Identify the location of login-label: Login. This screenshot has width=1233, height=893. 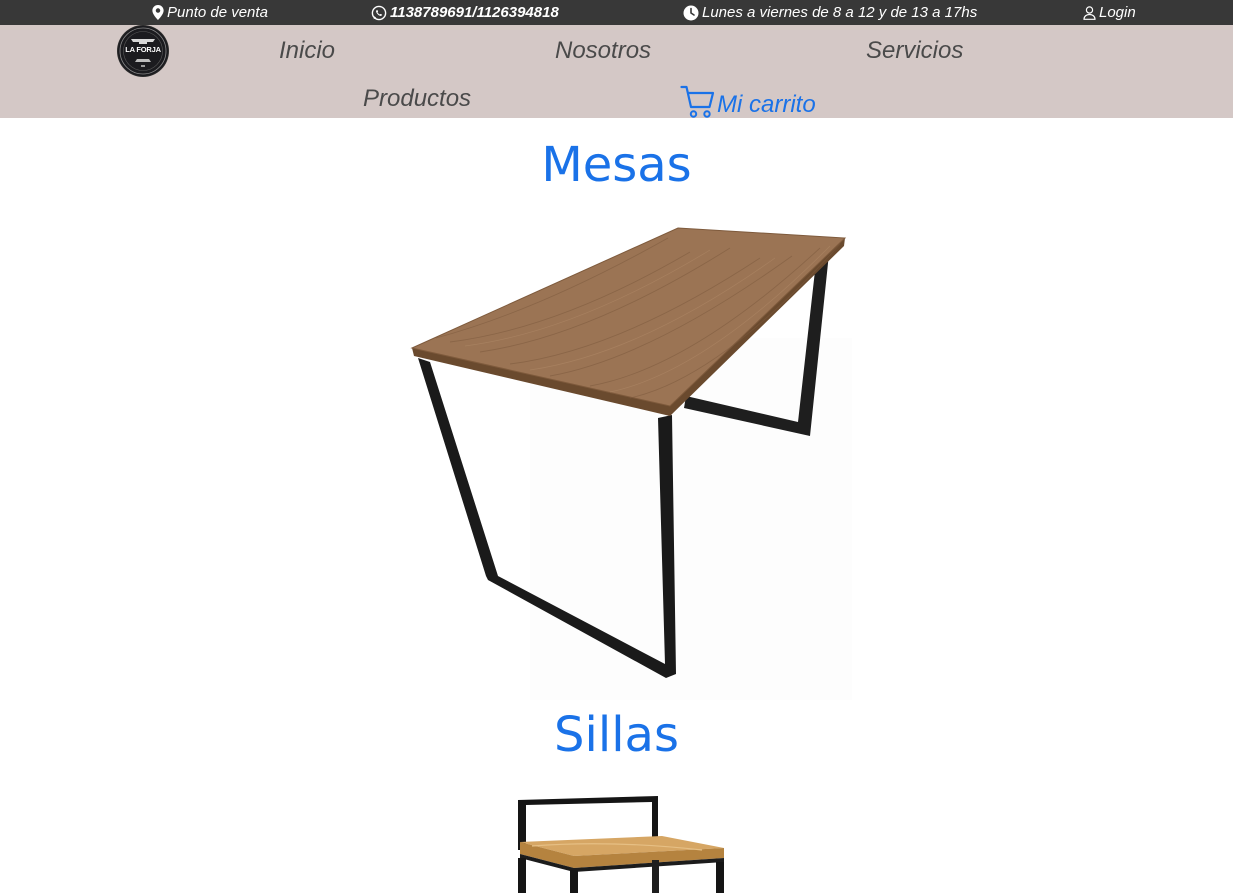
(1117, 12).